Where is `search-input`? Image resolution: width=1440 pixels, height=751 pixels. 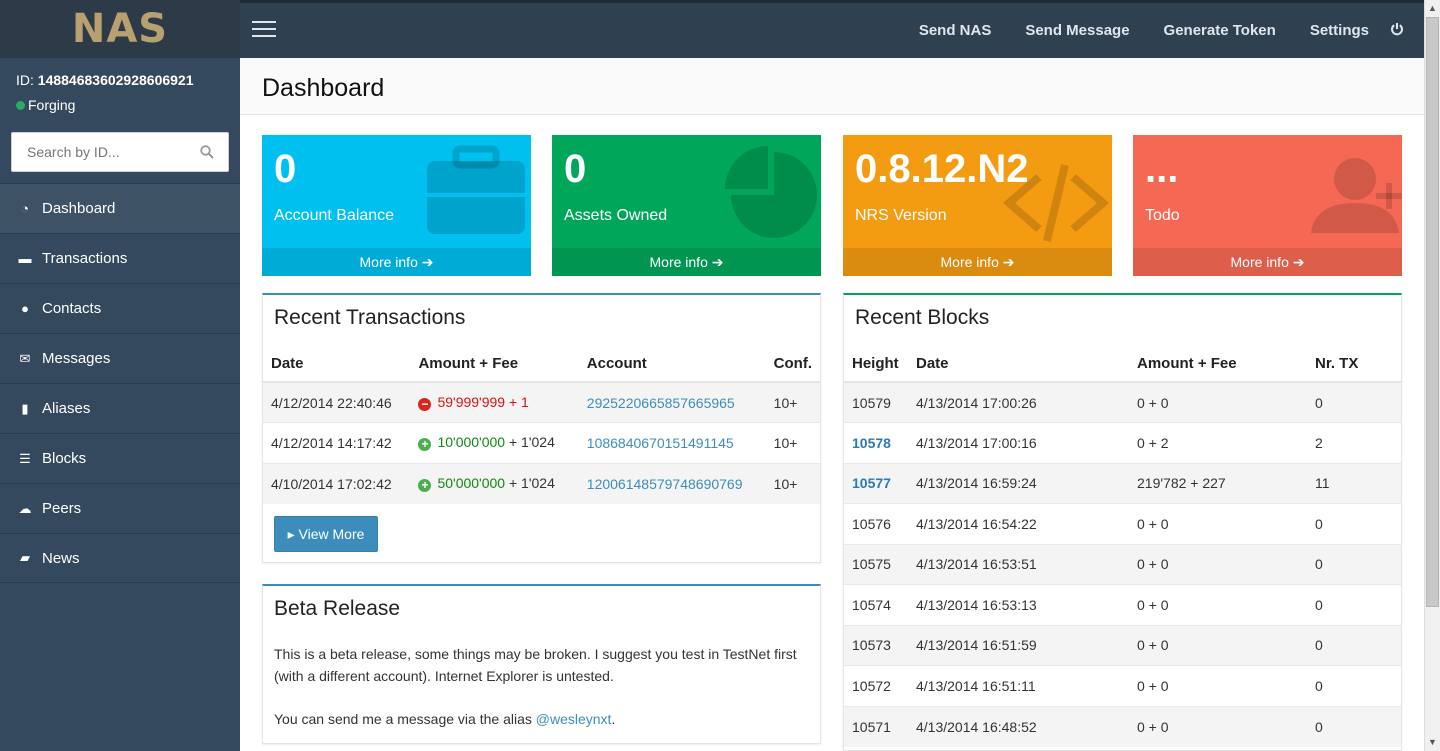
search-input is located at coordinates (102, 152).